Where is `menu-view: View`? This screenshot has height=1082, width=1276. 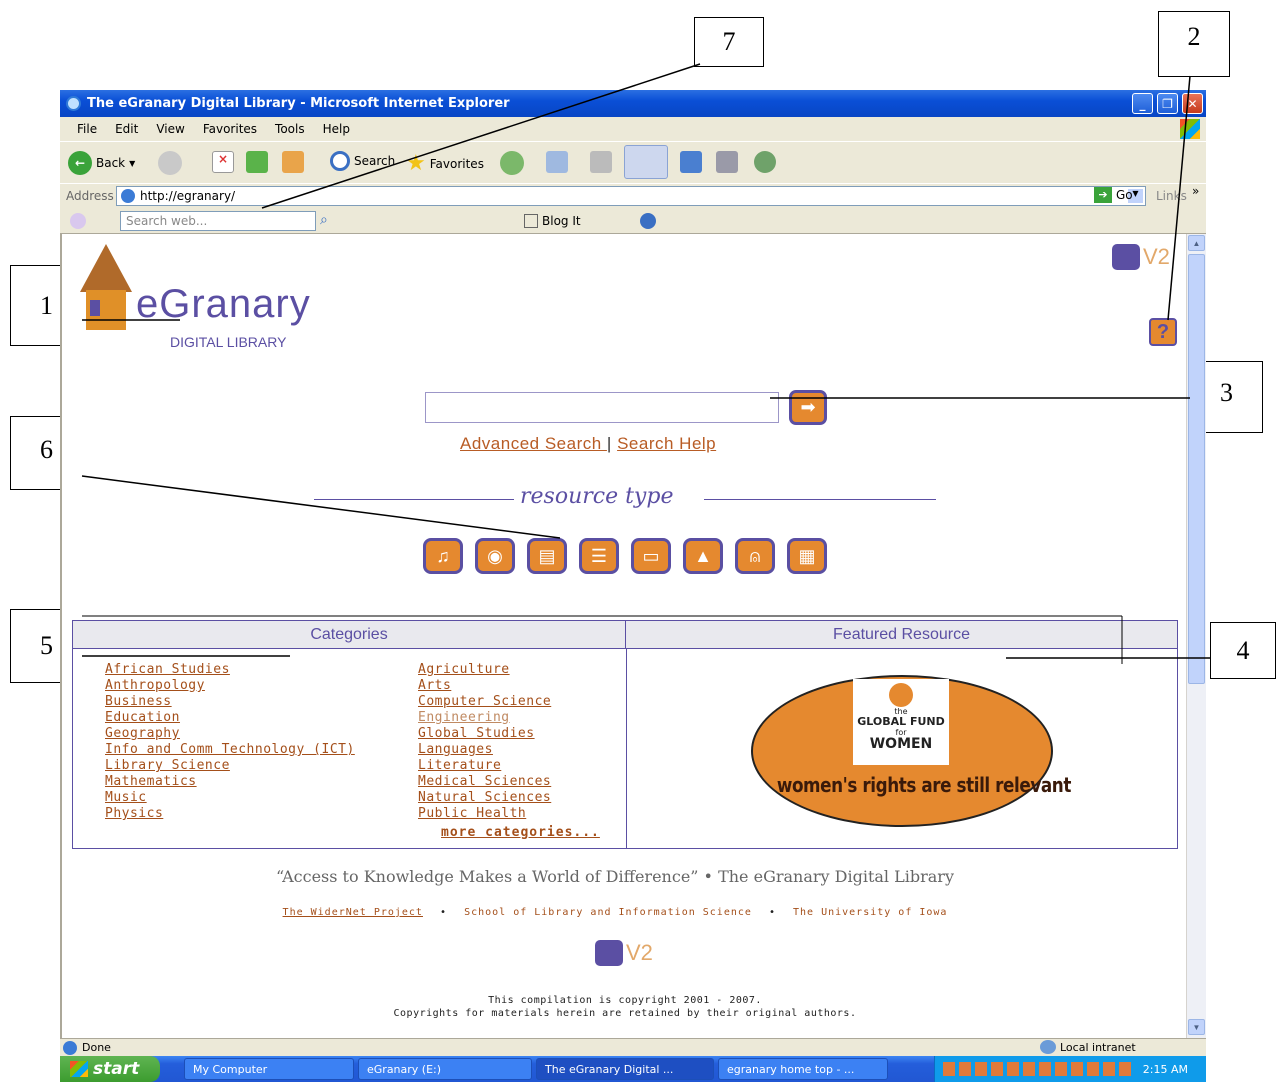 menu-view: View is located at coordinates (170, 129).